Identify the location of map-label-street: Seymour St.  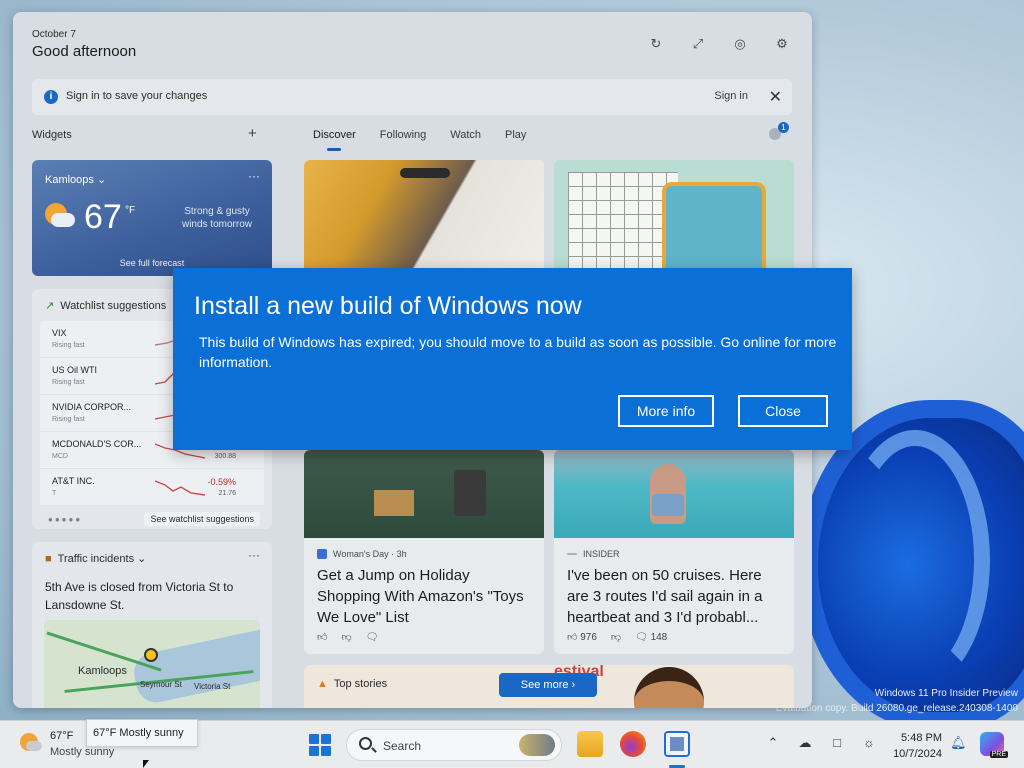
(161, 684).